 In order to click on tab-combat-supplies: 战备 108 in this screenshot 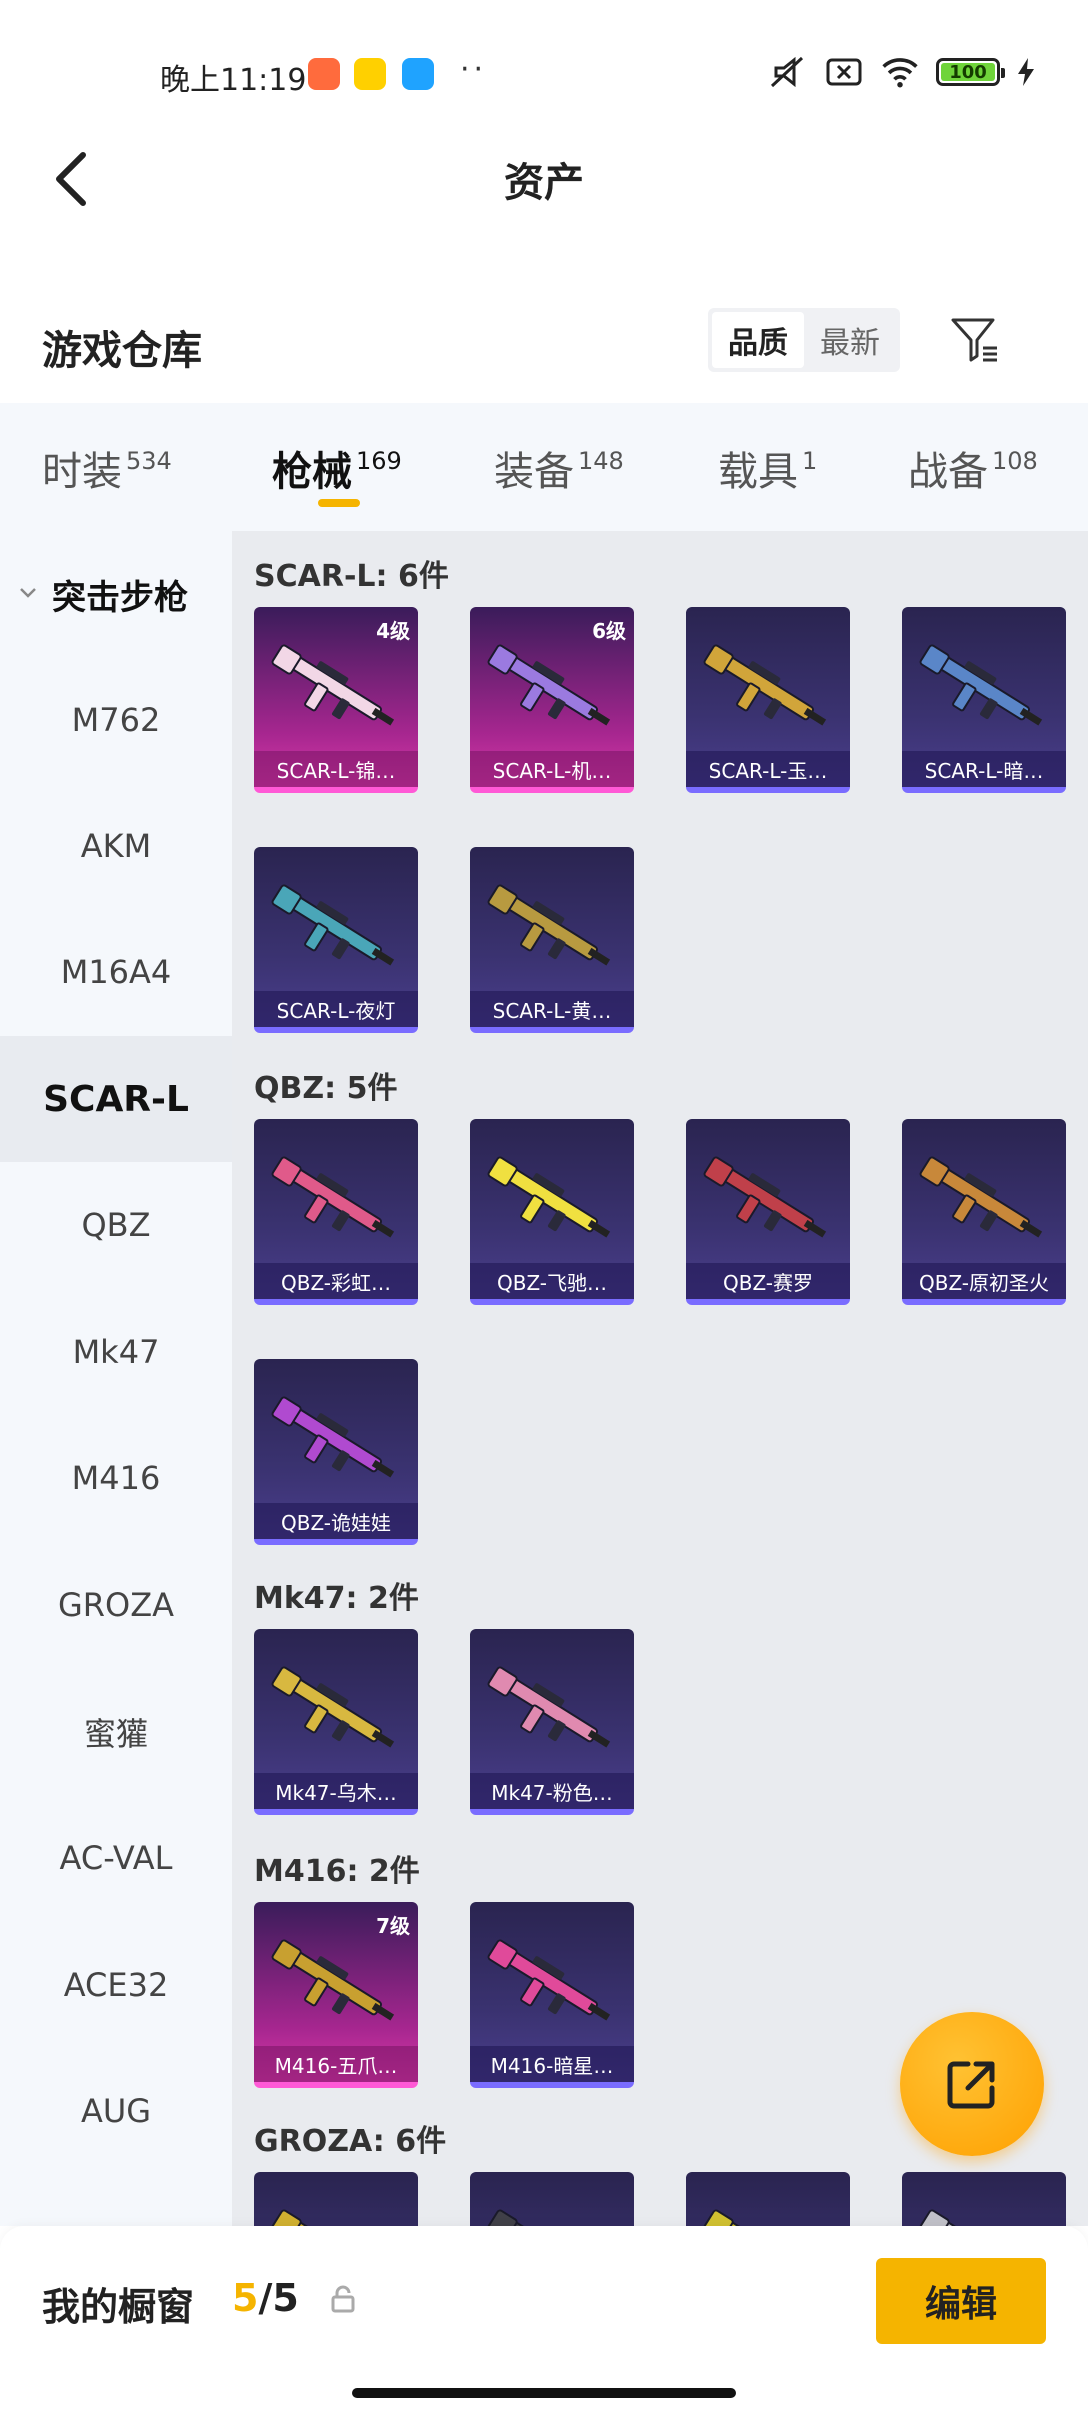, I will do `click(973, 468)`.